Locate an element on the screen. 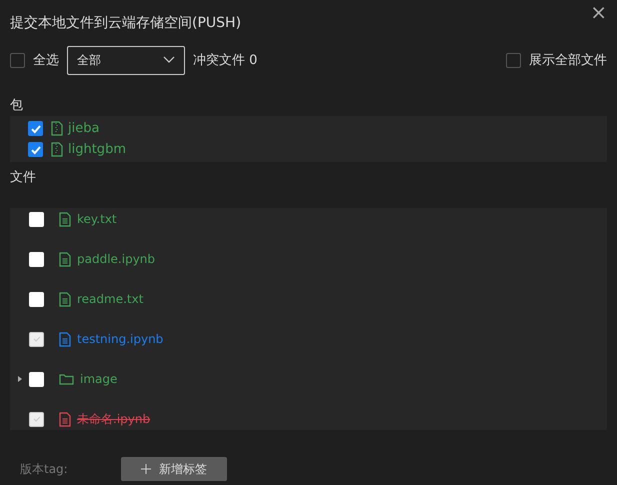 The width and height of the screenshot is (617, 485). package-name: lightgbm is located at coordinates (97, 149).